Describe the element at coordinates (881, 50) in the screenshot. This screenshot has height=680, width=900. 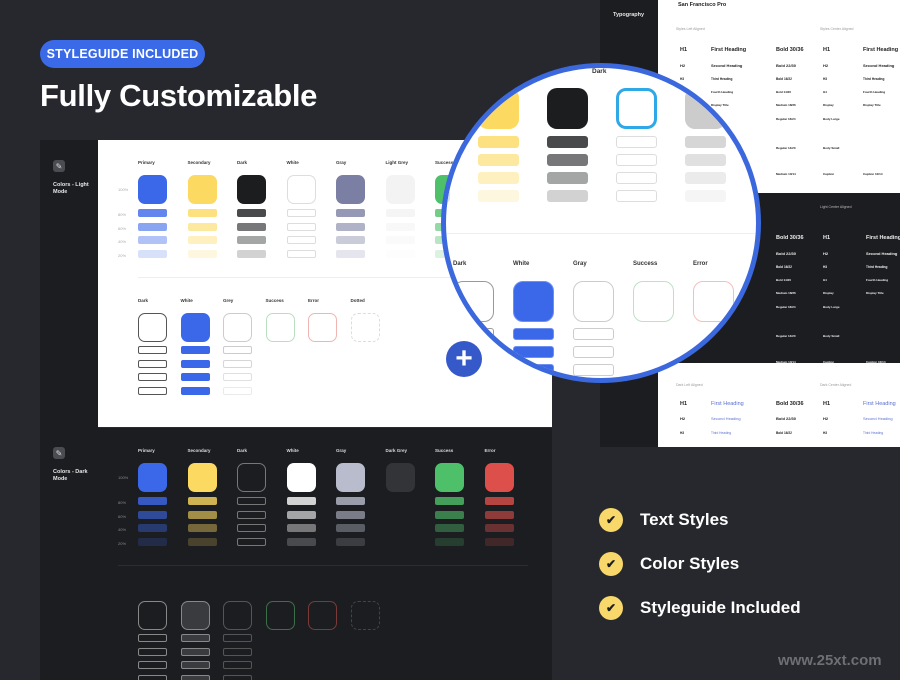
I see `type-name: First Heading` at that location.